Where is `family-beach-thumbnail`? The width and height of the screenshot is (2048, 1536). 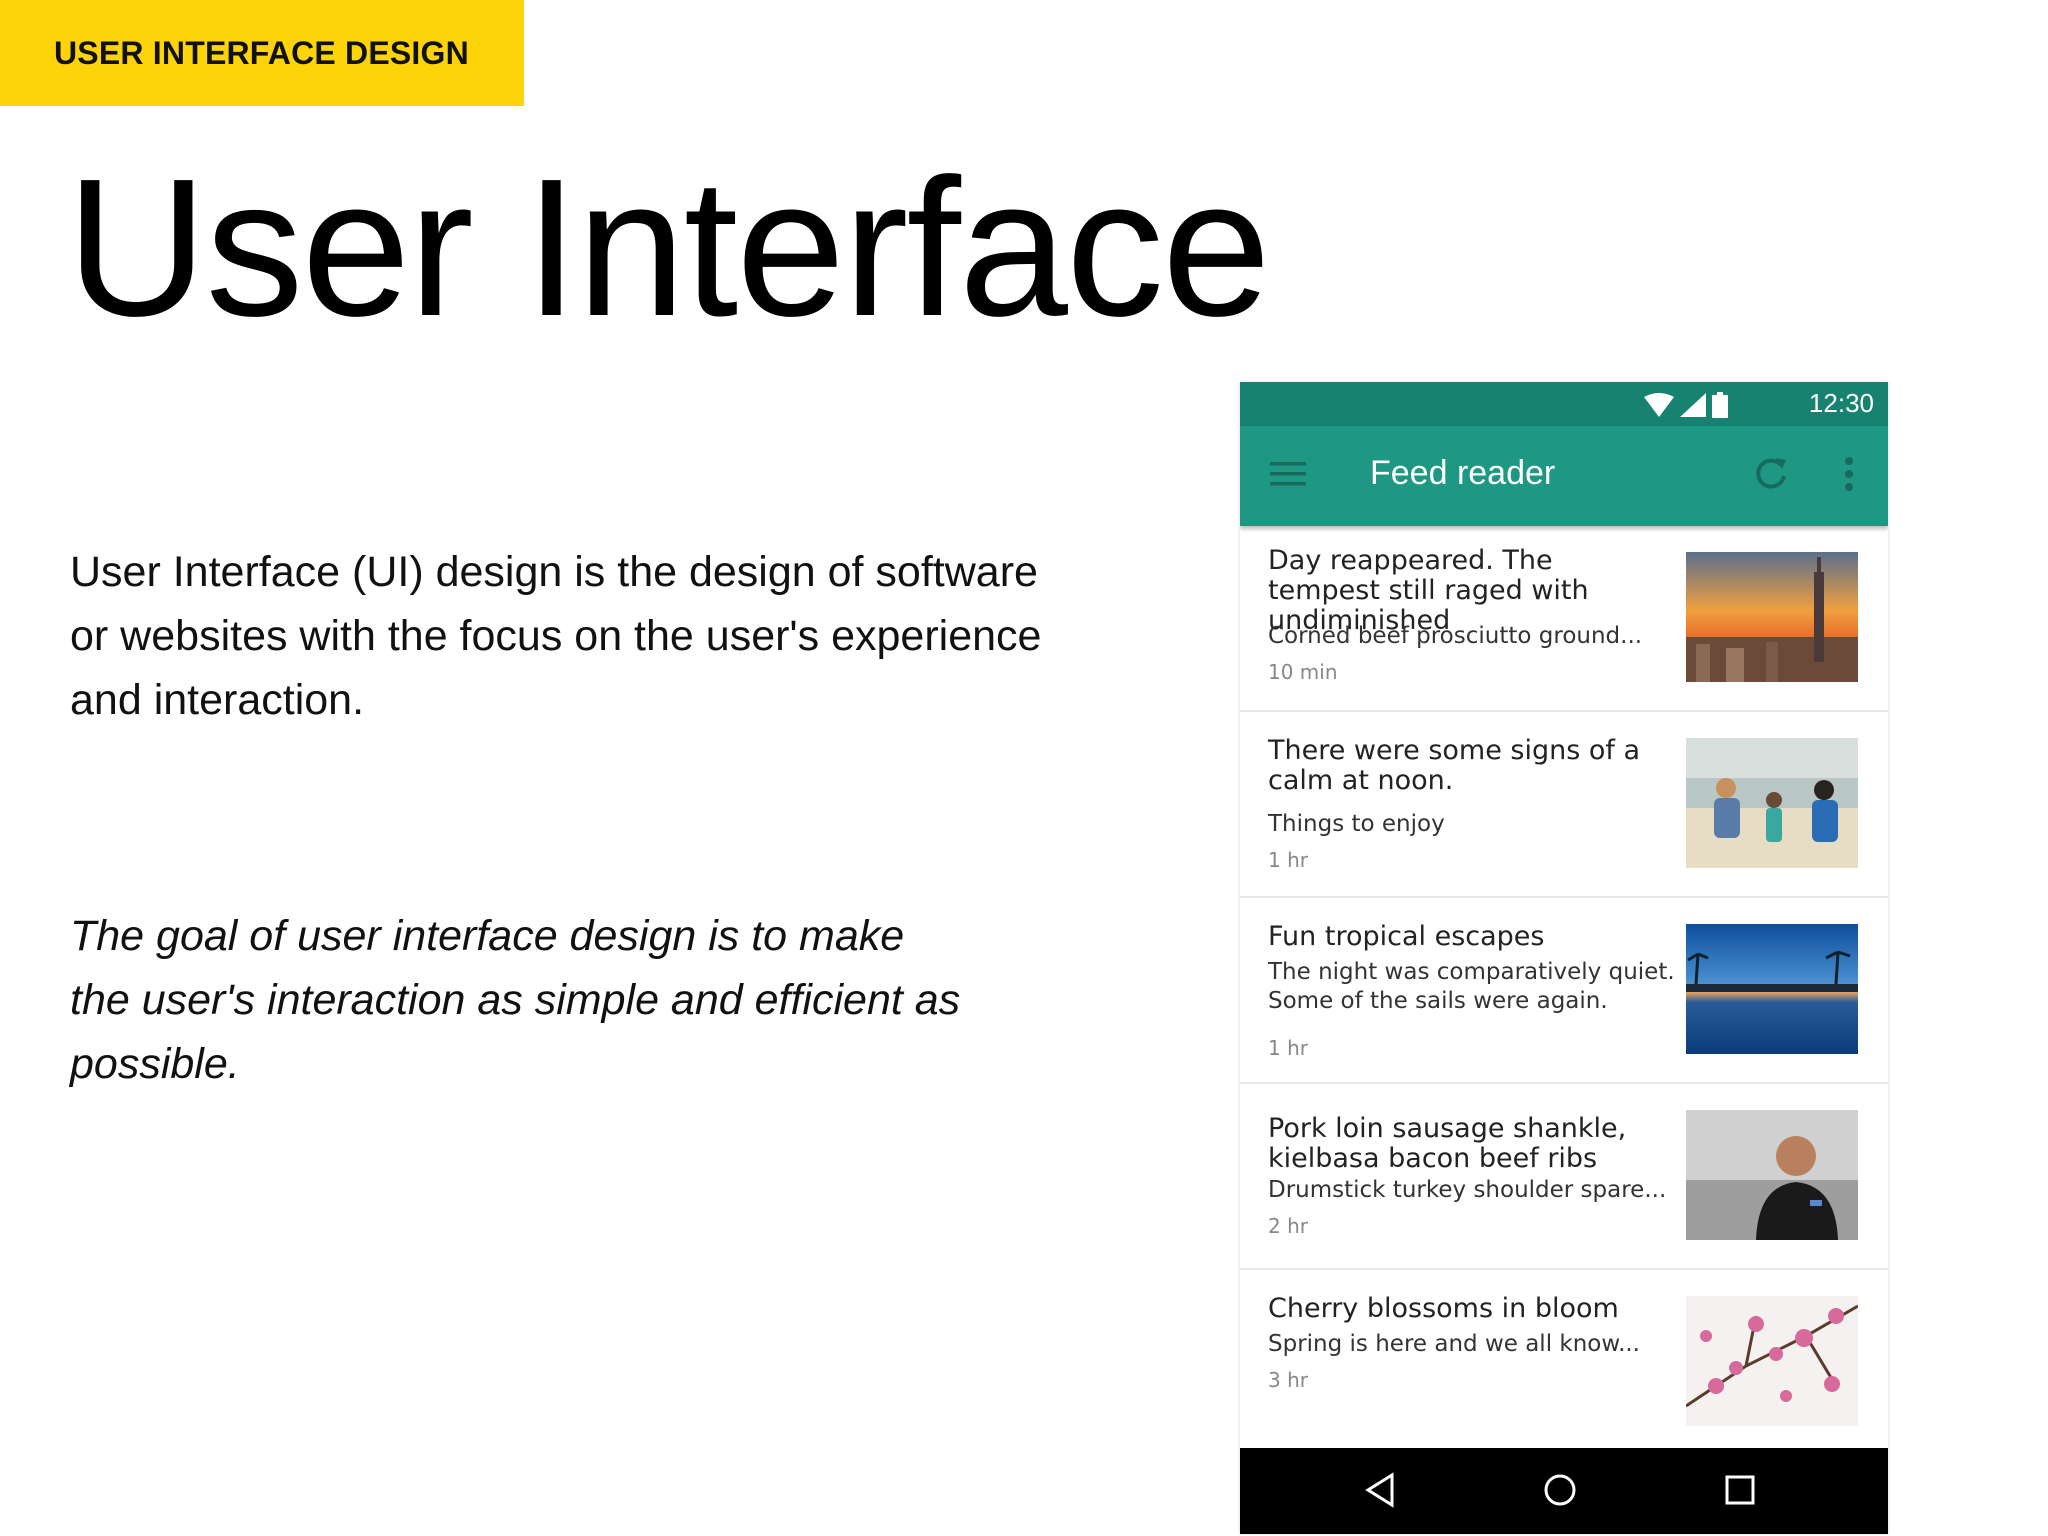
family-beach-thumbnail is located at coordinates (1772, 803).